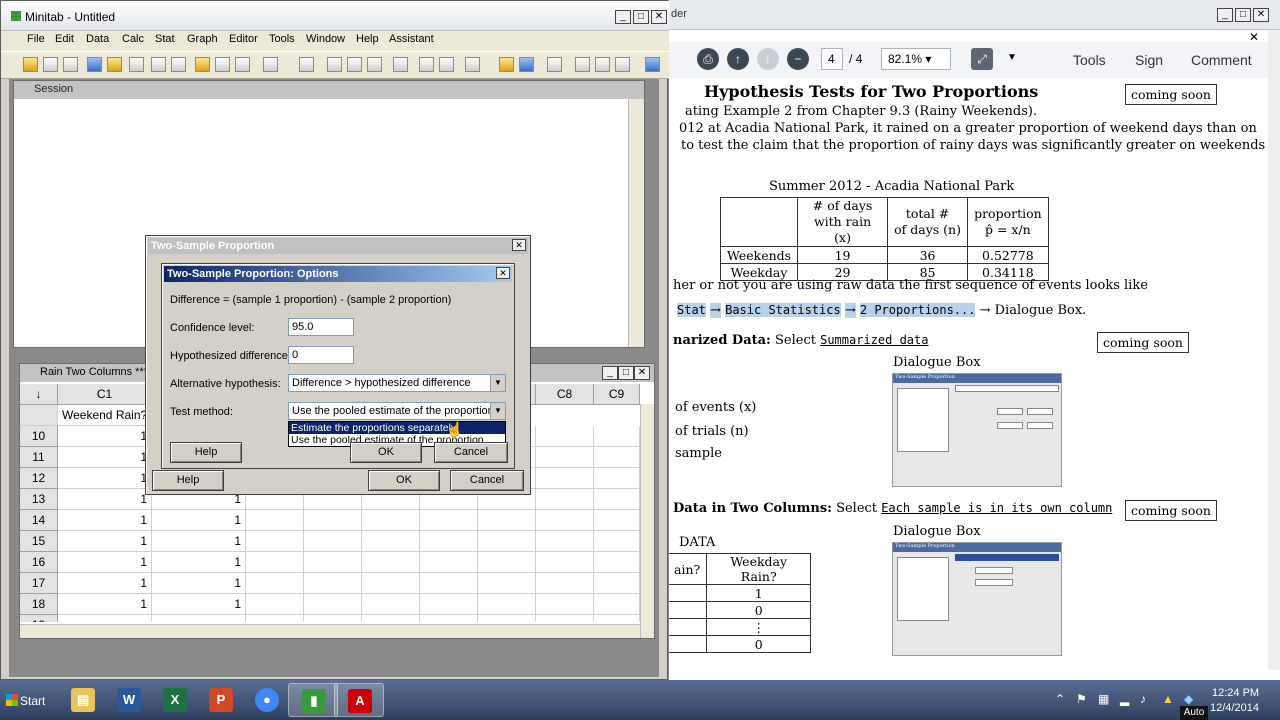 The width and height of the screenshot is (1280, 720). Describe the element at coordinates (610, 373) in the screenshot. I see `ws-minimize-button: _` at that location.